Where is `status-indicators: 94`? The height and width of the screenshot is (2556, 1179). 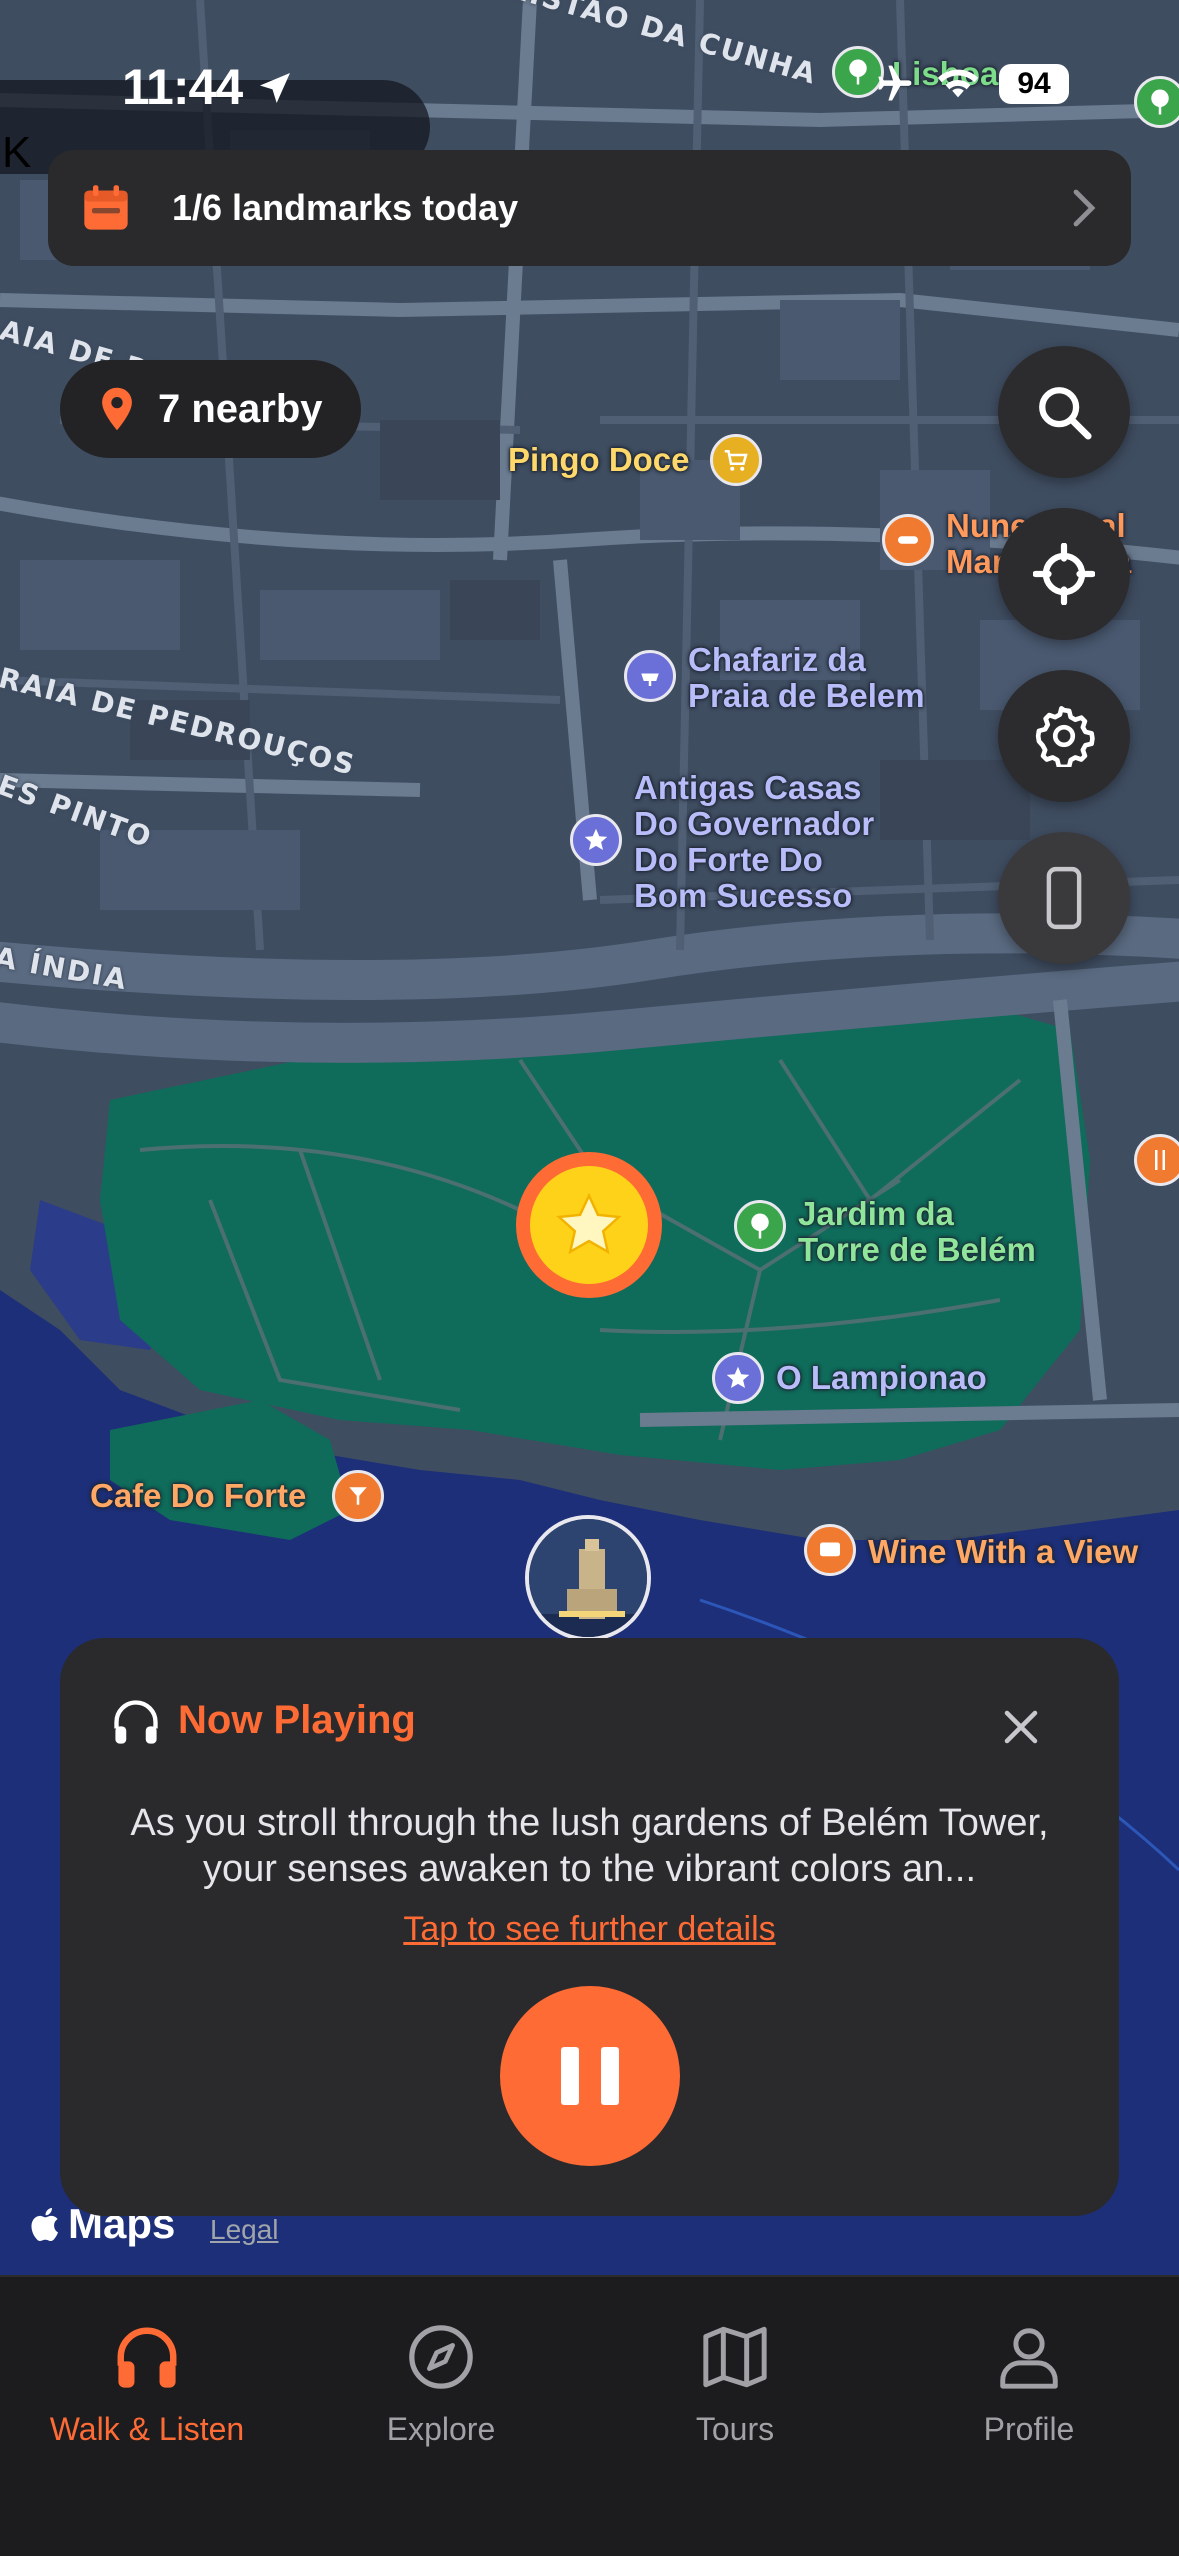
status-indicators: 94 is located at coordinates (969, 84).